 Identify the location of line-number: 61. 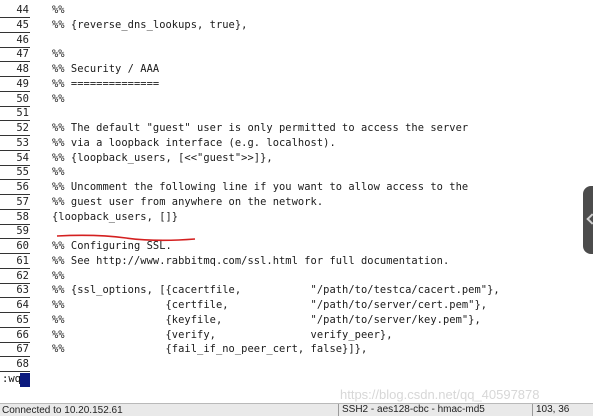
(15, 261).